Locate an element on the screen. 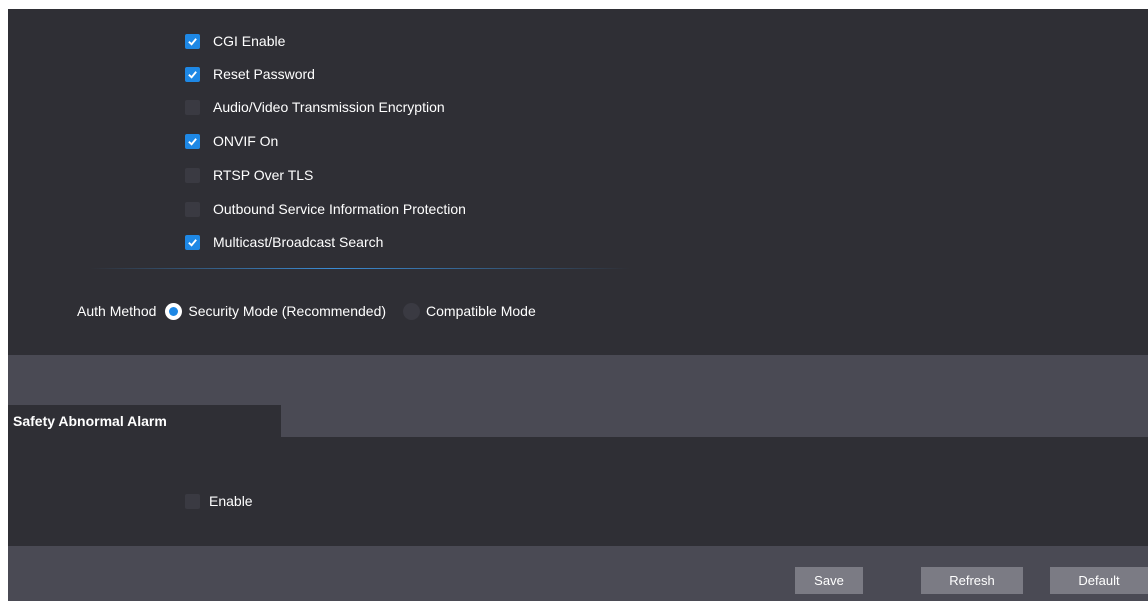 This screenshot has height=601, width=1148. option-label: CGI Enable is located at coordinates (249, 41).